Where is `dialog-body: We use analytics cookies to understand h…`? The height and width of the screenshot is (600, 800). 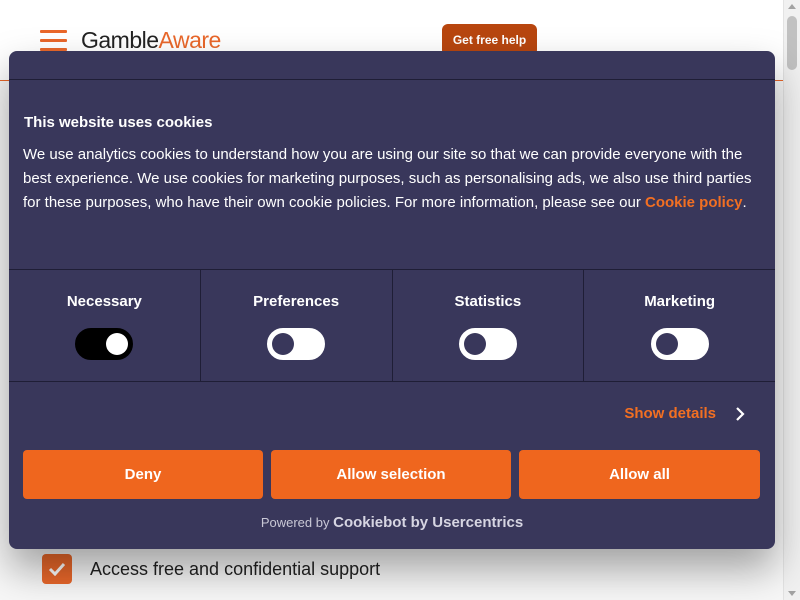
dialog-body: We use analytics cookies to understand h… is located at coordinates (387, 178).